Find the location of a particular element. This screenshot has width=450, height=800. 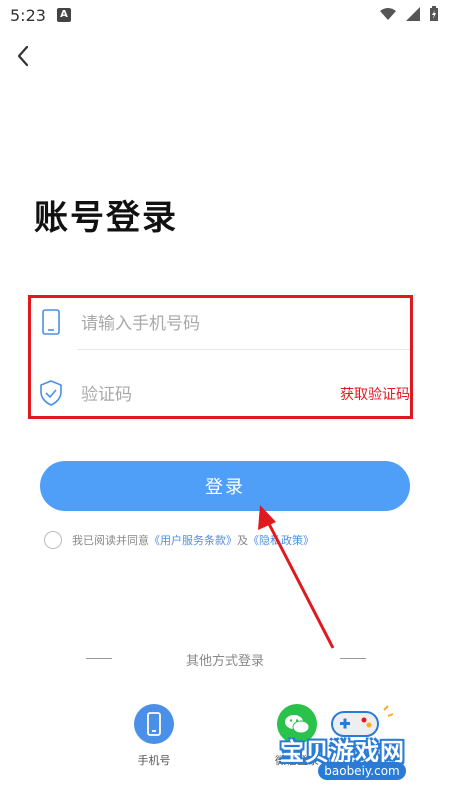

shield-check-icon is located at coordinates (51, 393).